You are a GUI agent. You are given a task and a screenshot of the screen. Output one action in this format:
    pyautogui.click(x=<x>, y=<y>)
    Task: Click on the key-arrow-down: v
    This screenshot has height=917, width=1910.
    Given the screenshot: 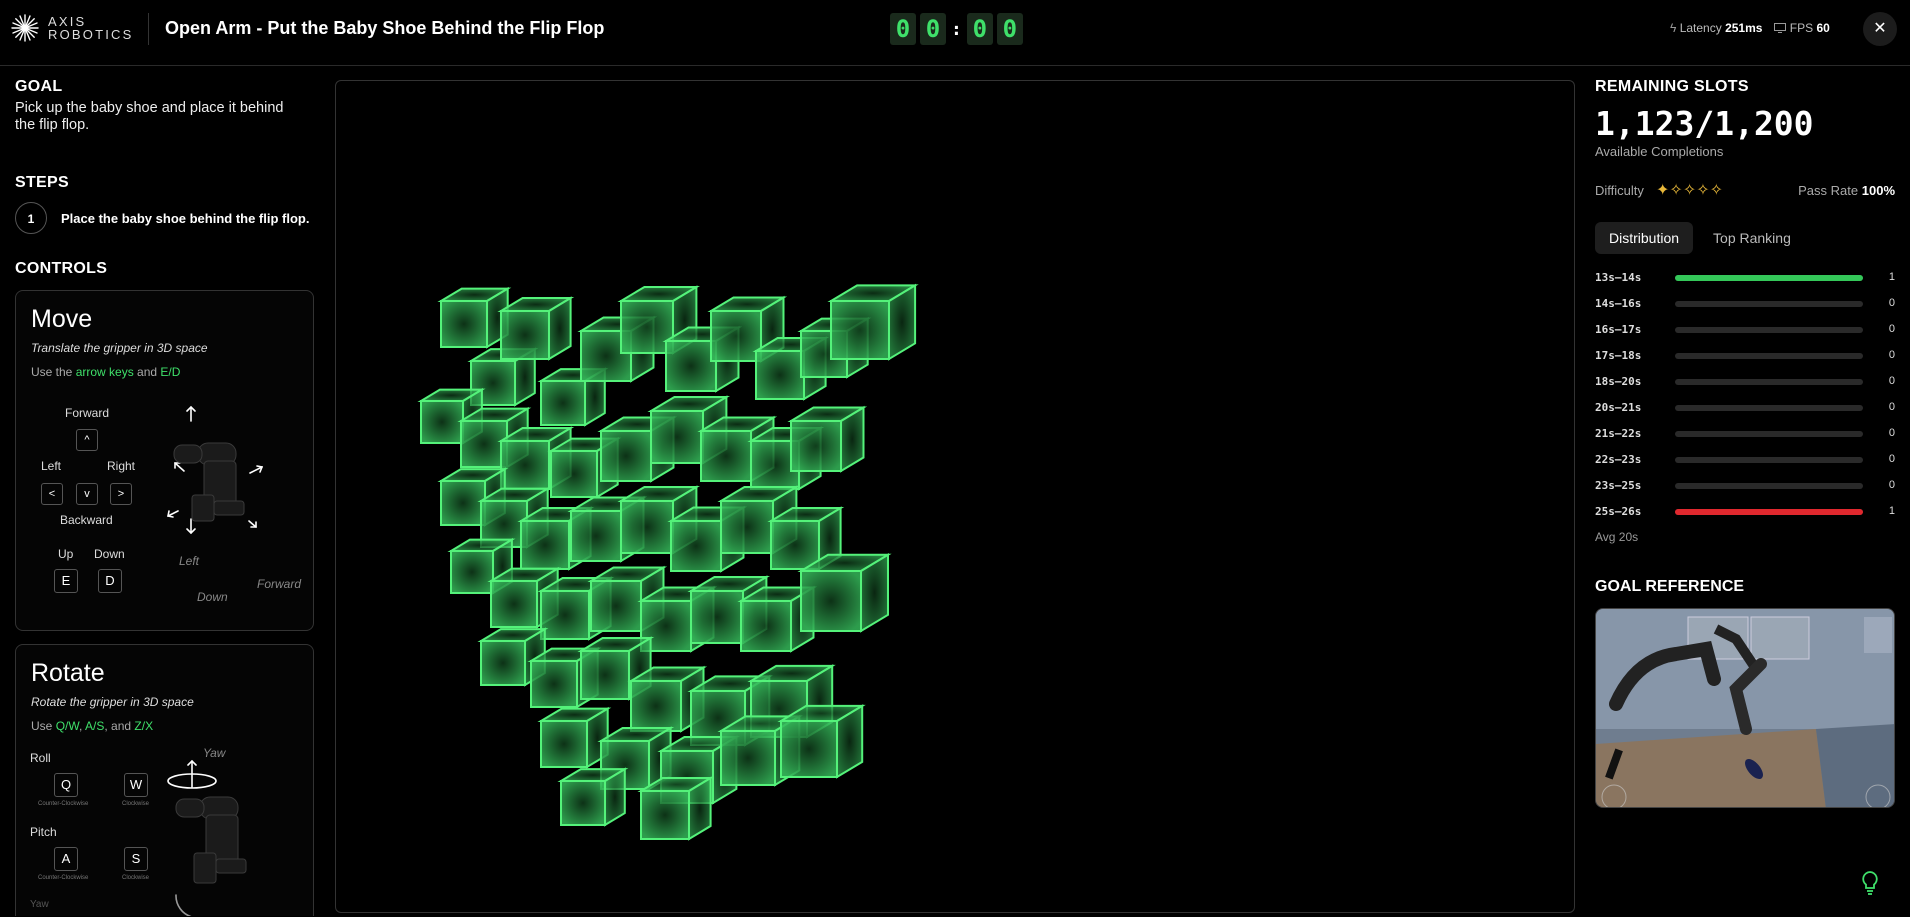 What is the action you would take?
    pyautogui.click(x=87, y=494)
    